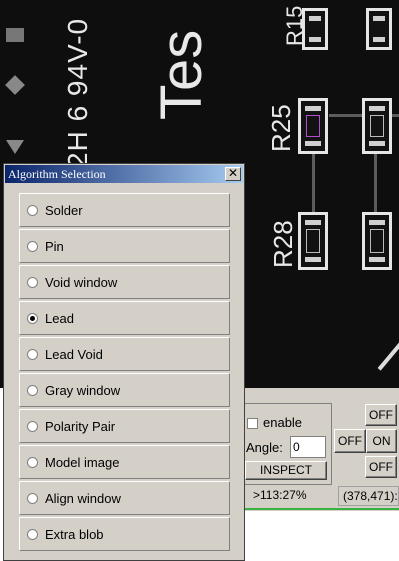 This screenshot has width=399, height=561. I want to click on algorithm-option-pin: Pin, so click(124, 246).